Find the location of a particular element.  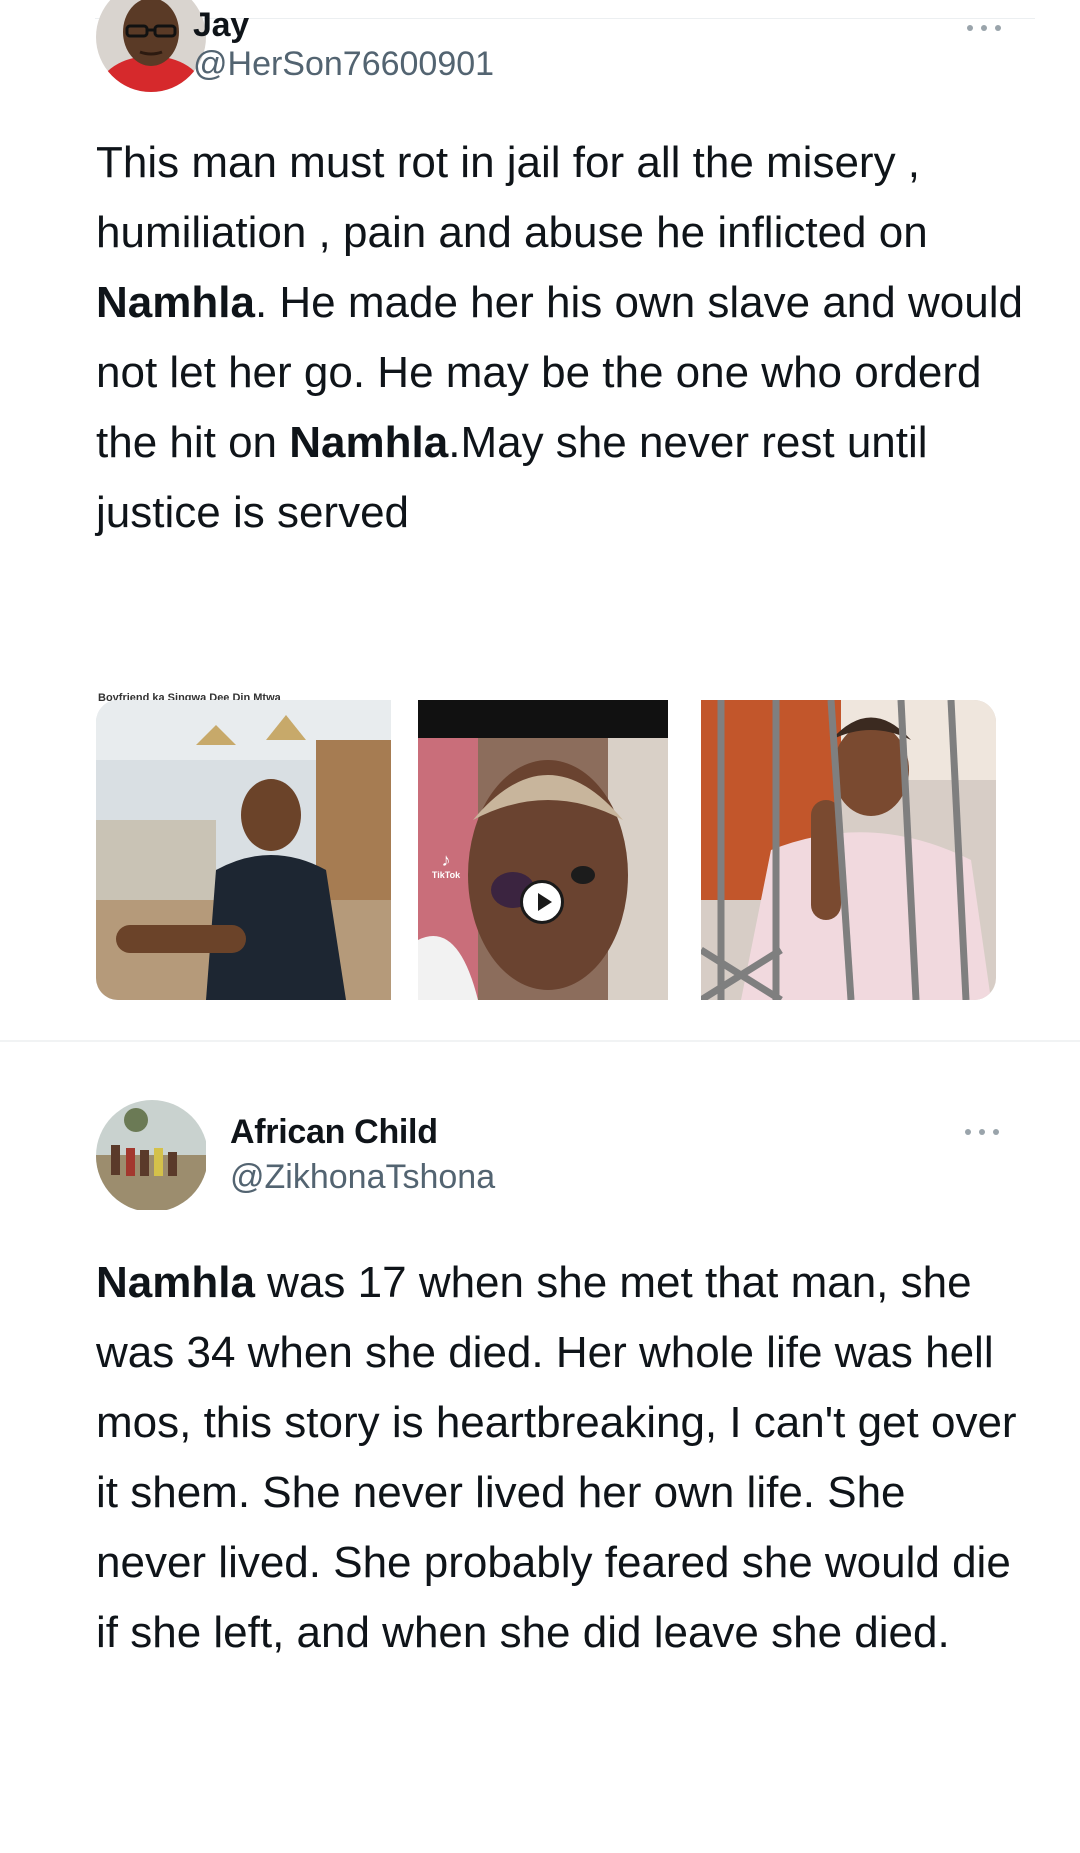

user-handle: @HerSon76600901 is located at coordinates (343, 64).